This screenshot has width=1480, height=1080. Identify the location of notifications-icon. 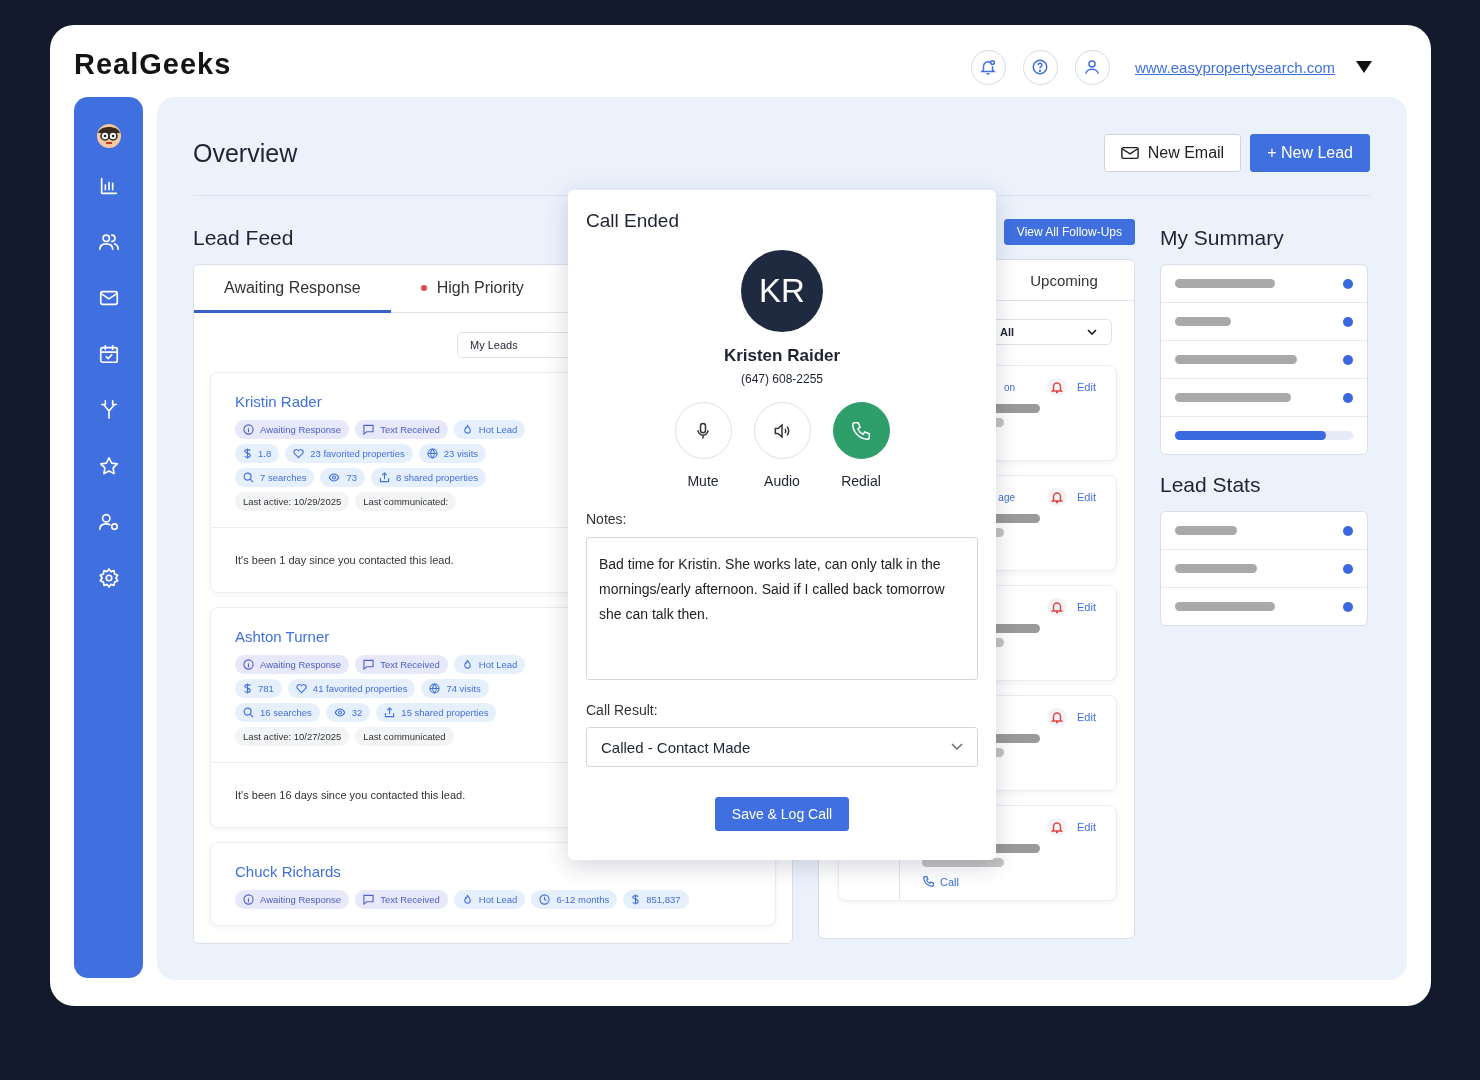
(988, 67).